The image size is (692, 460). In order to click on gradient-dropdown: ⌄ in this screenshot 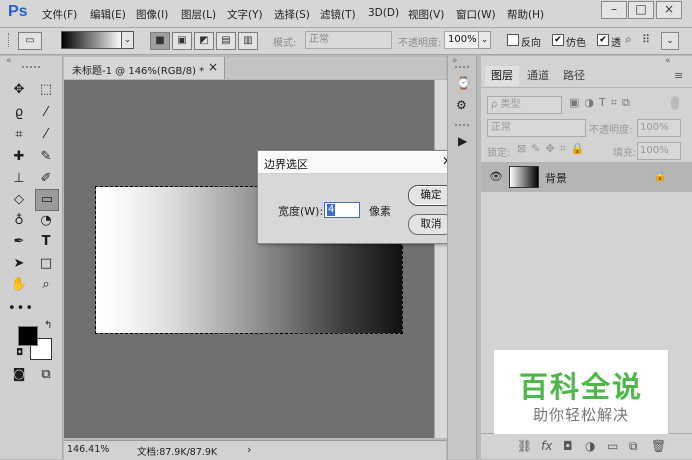, I will do `click(127, 40)`.